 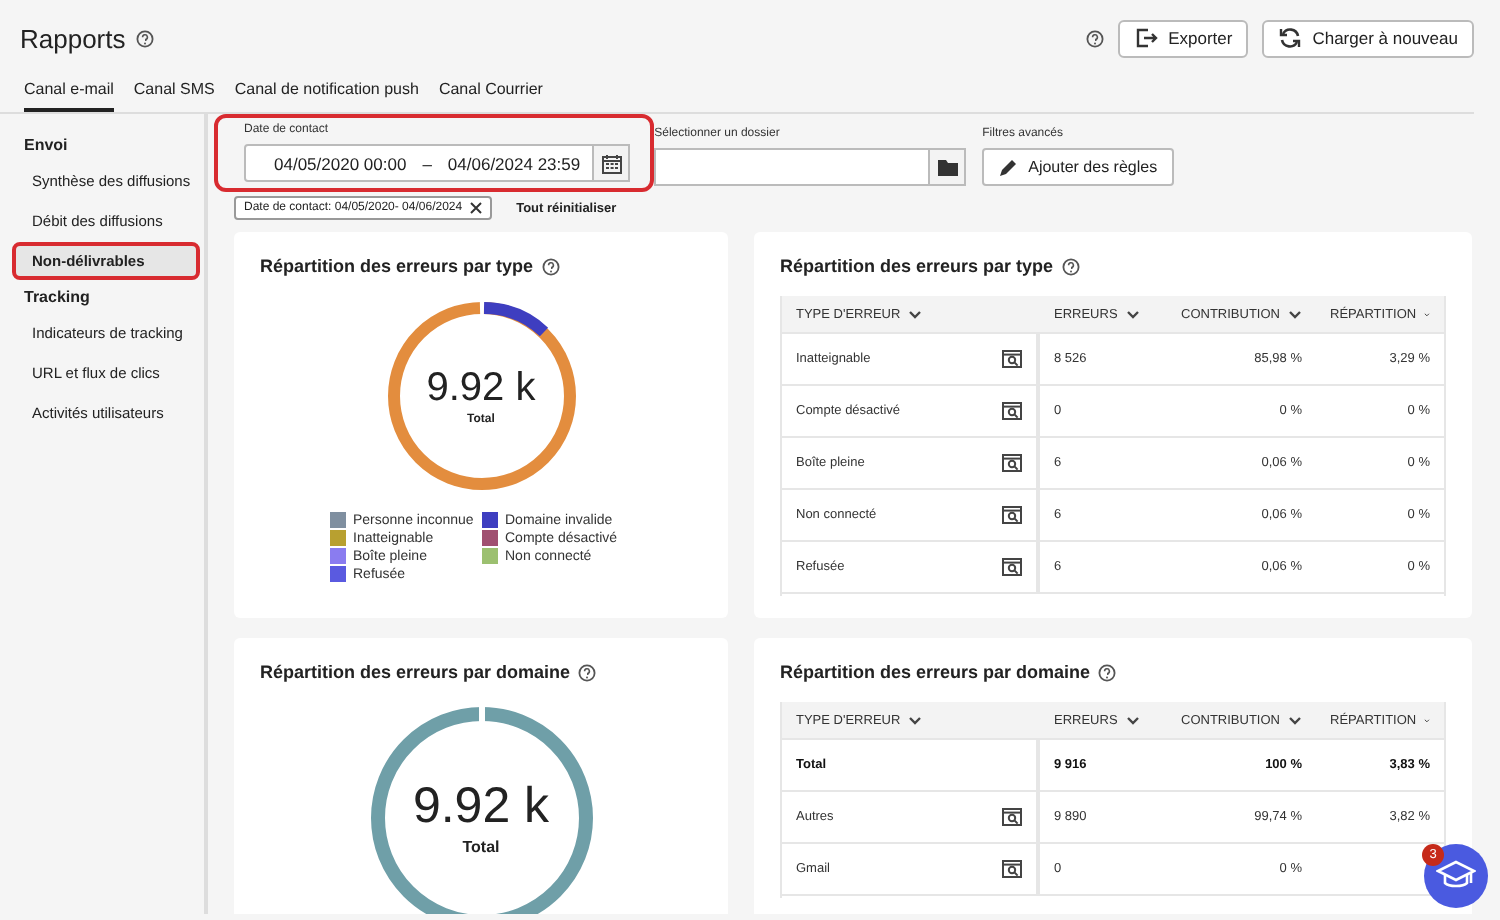 What do you see at coordinates (326, 96) in the screenshot?
I see `tab: Canal de notification push` at bounding box center [326, 96].